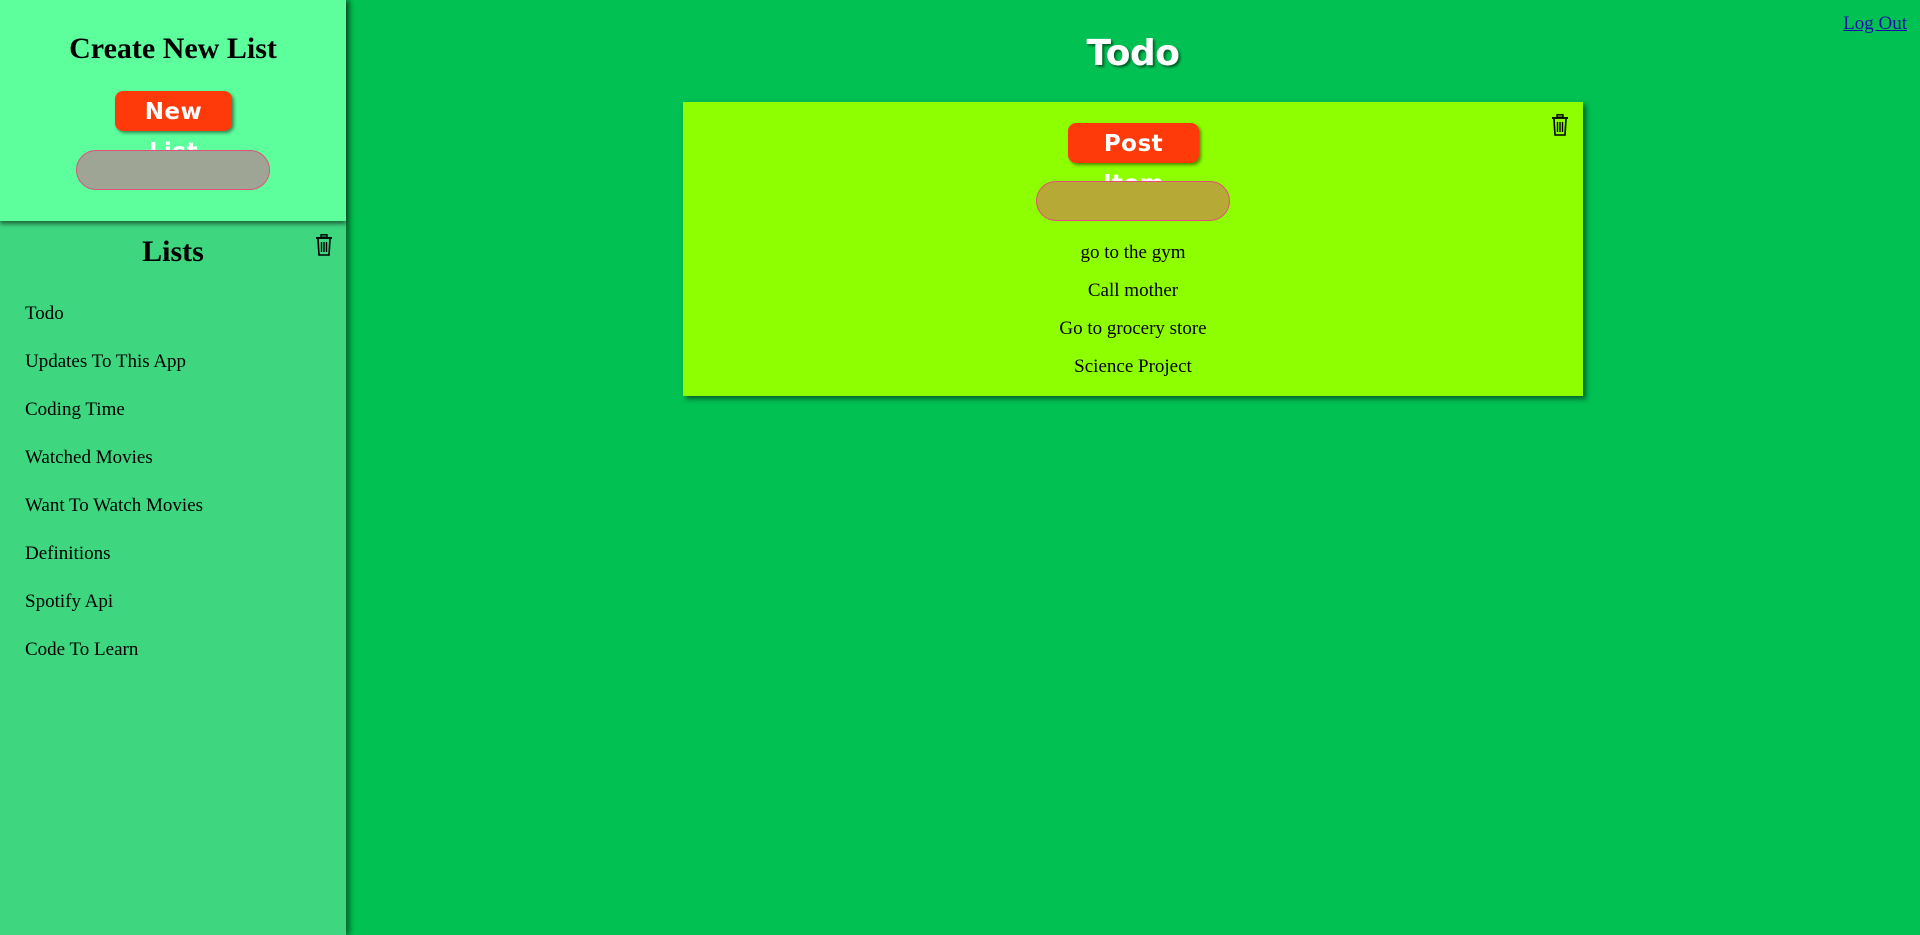  What do you see at coordinates (114, 562) in the screenshot?
I see `sidebar-item-definitions: Definitions` at bounding box center [114, 562].